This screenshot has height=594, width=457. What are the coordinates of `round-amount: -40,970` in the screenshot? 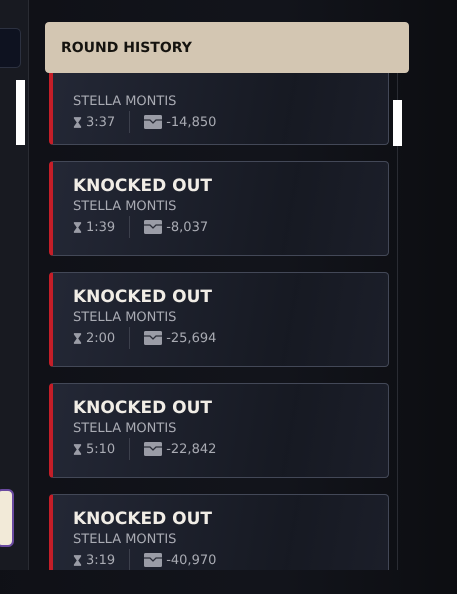 It's located at (191, 560).